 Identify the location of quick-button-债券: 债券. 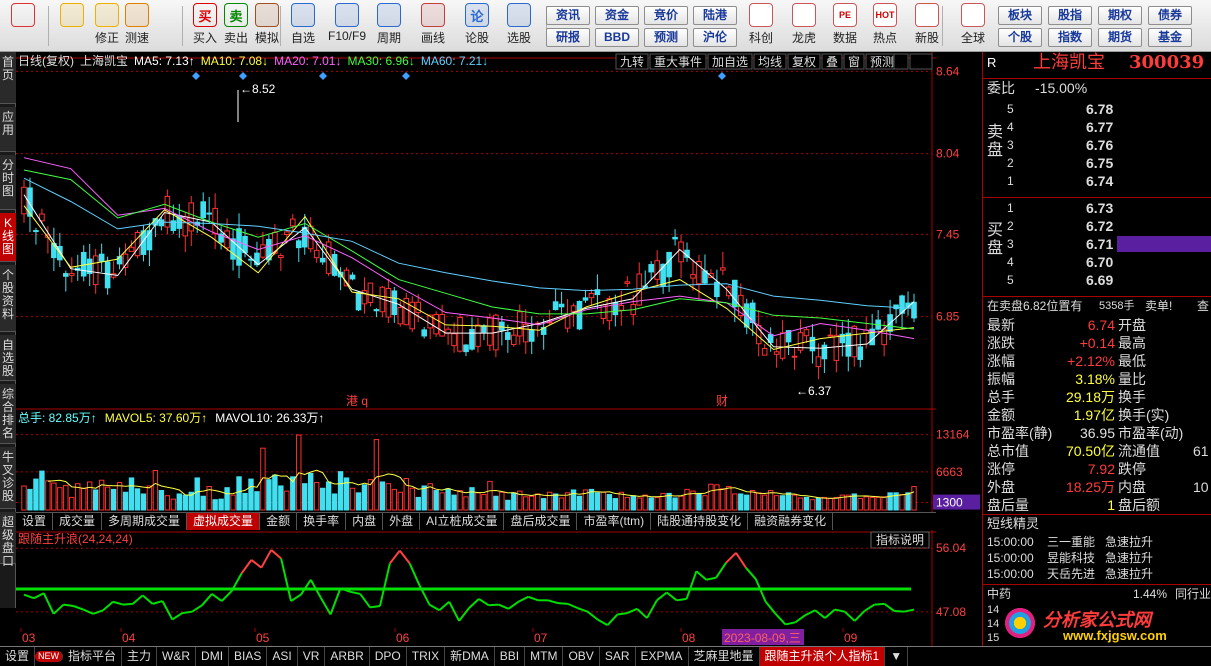
(1170, 15).